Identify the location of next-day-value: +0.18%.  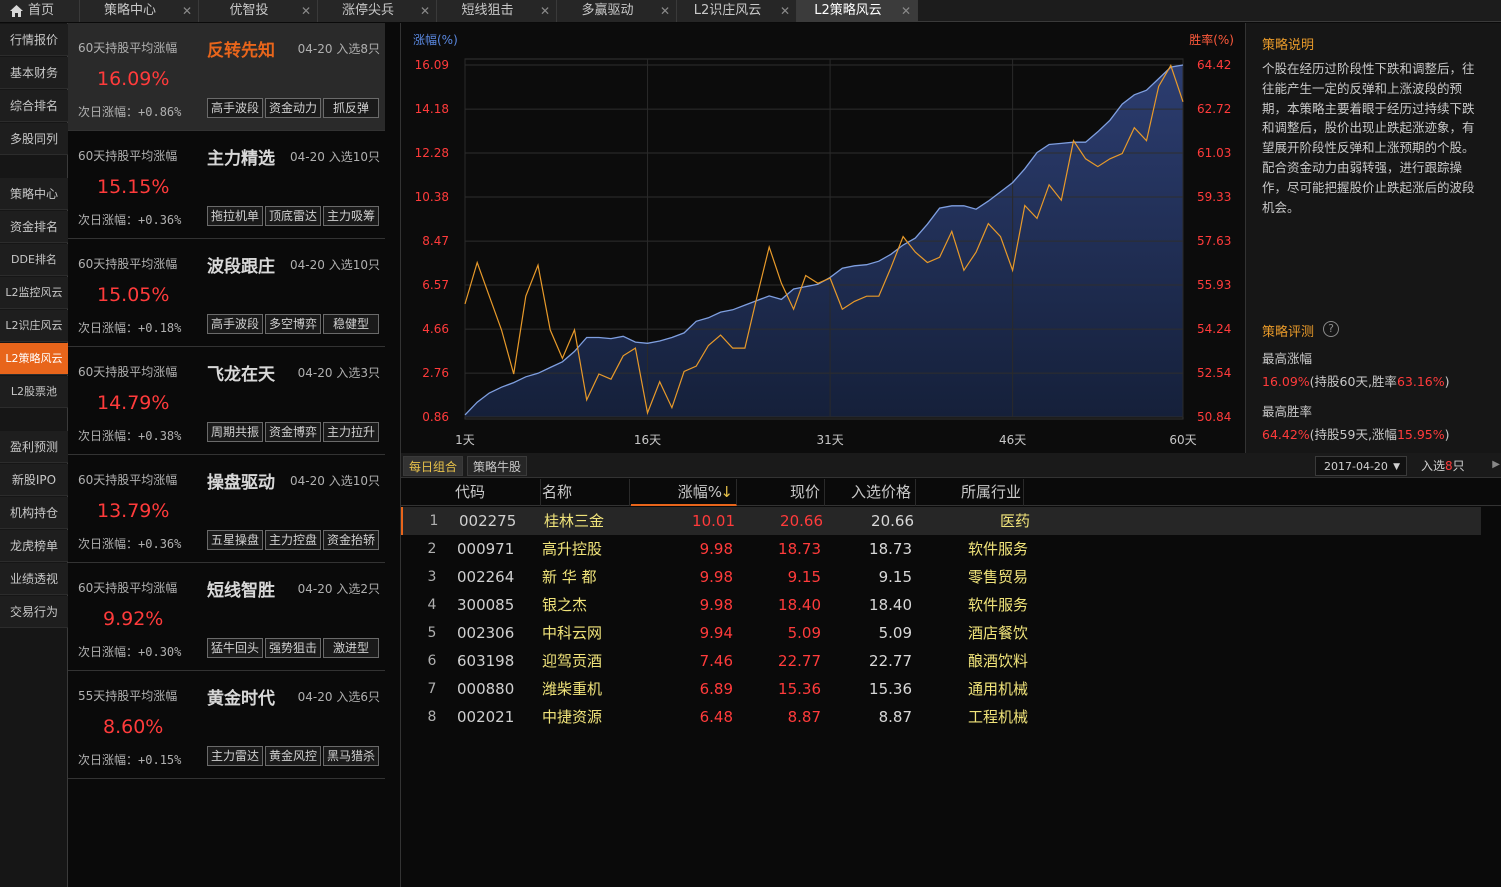
(160, 328).